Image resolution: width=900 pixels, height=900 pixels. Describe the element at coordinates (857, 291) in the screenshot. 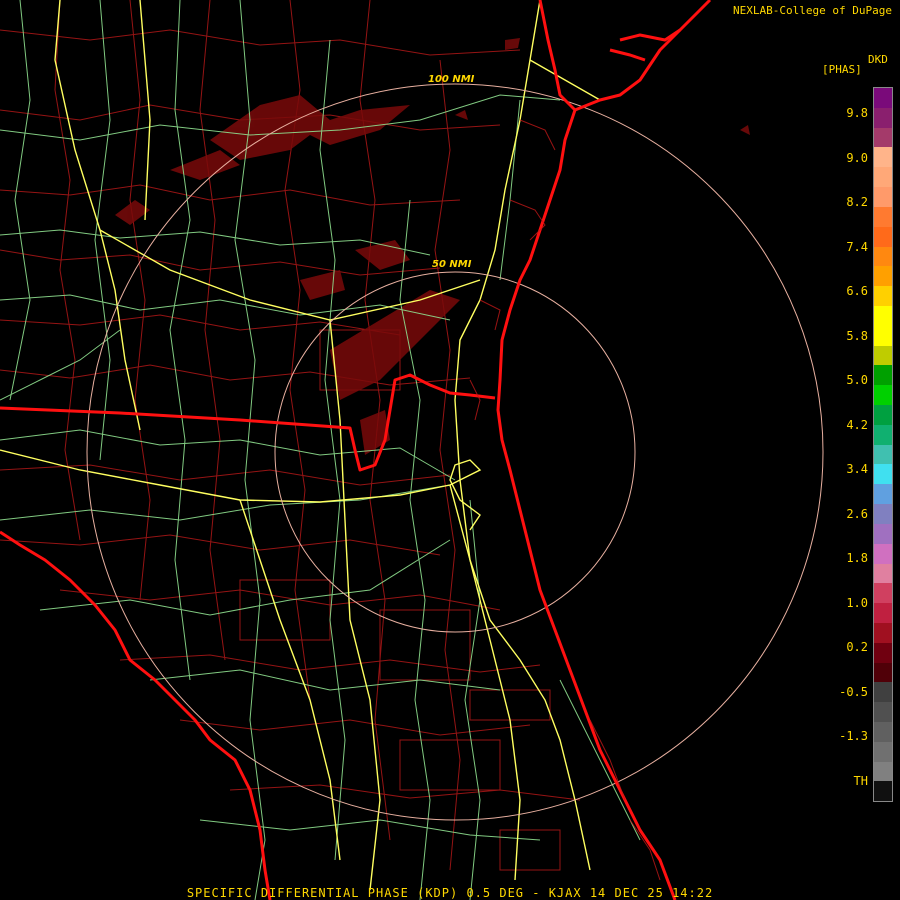

I see `color-scale-tick: 6.6` at that location.